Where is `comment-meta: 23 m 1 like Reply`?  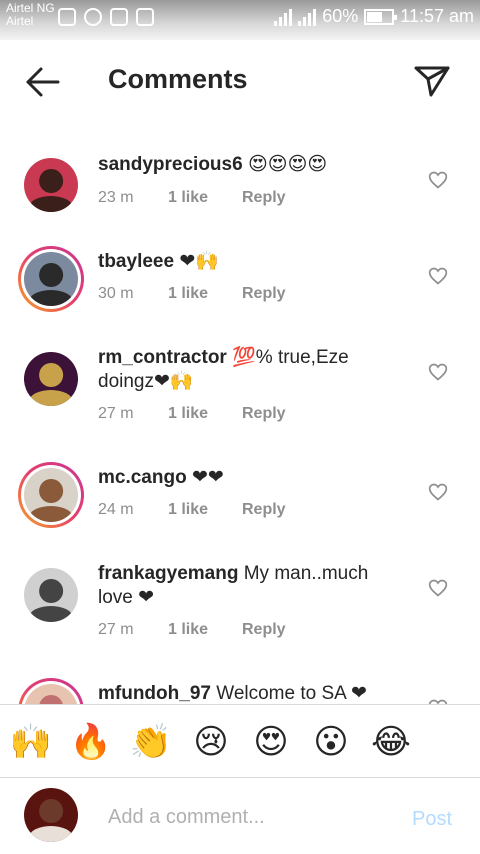 comment-meta: 23 m 1 like Reply is located at coordinates (192, 198).